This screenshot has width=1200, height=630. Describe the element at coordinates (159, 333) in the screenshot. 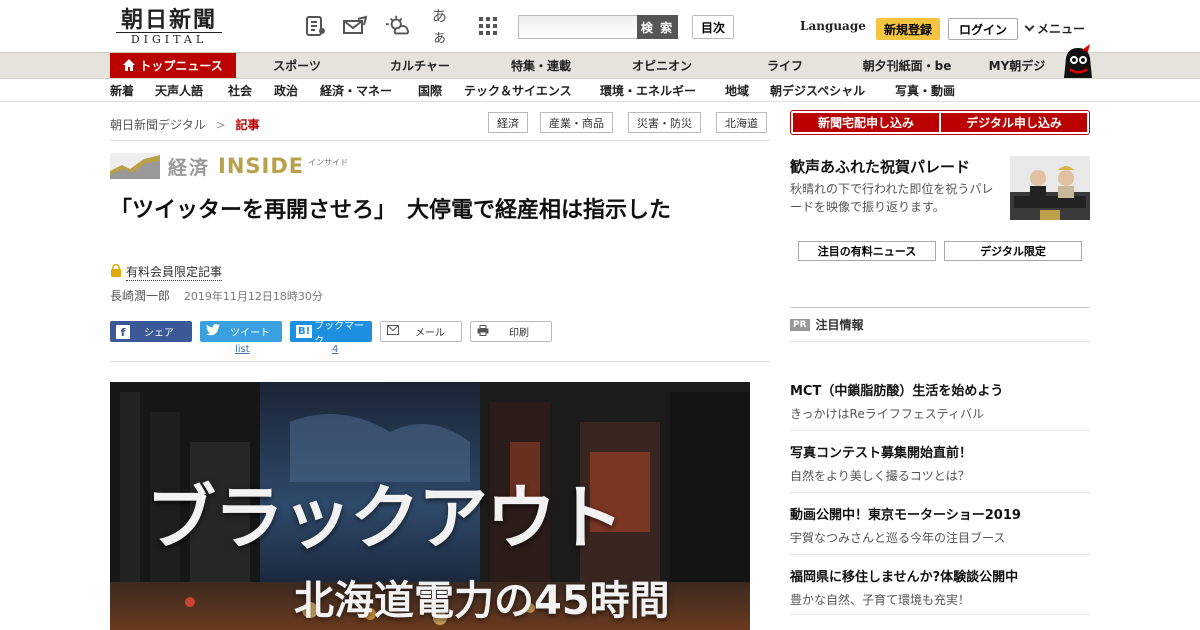

I see `facebook-share-label: シェア` at that location.